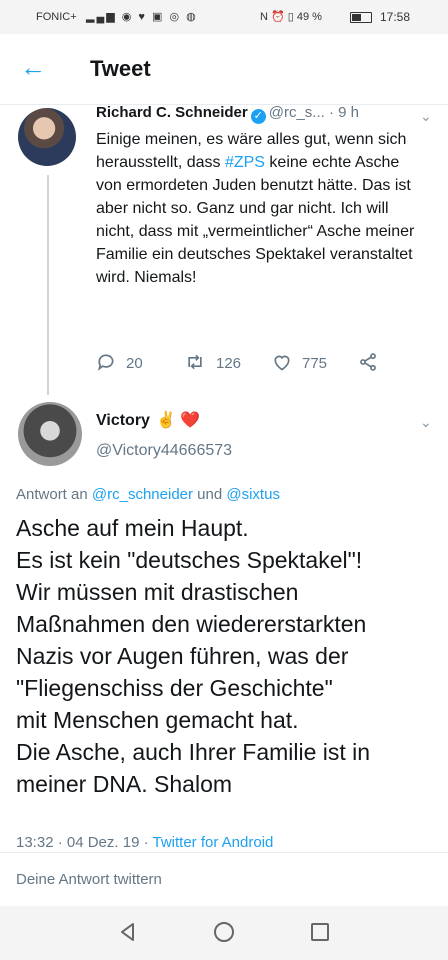  What do you see at coordinates (224, 879) in the screenshot?
I see `reply-composer: Deine Antwort twittern` at bounding box center [224, 879].